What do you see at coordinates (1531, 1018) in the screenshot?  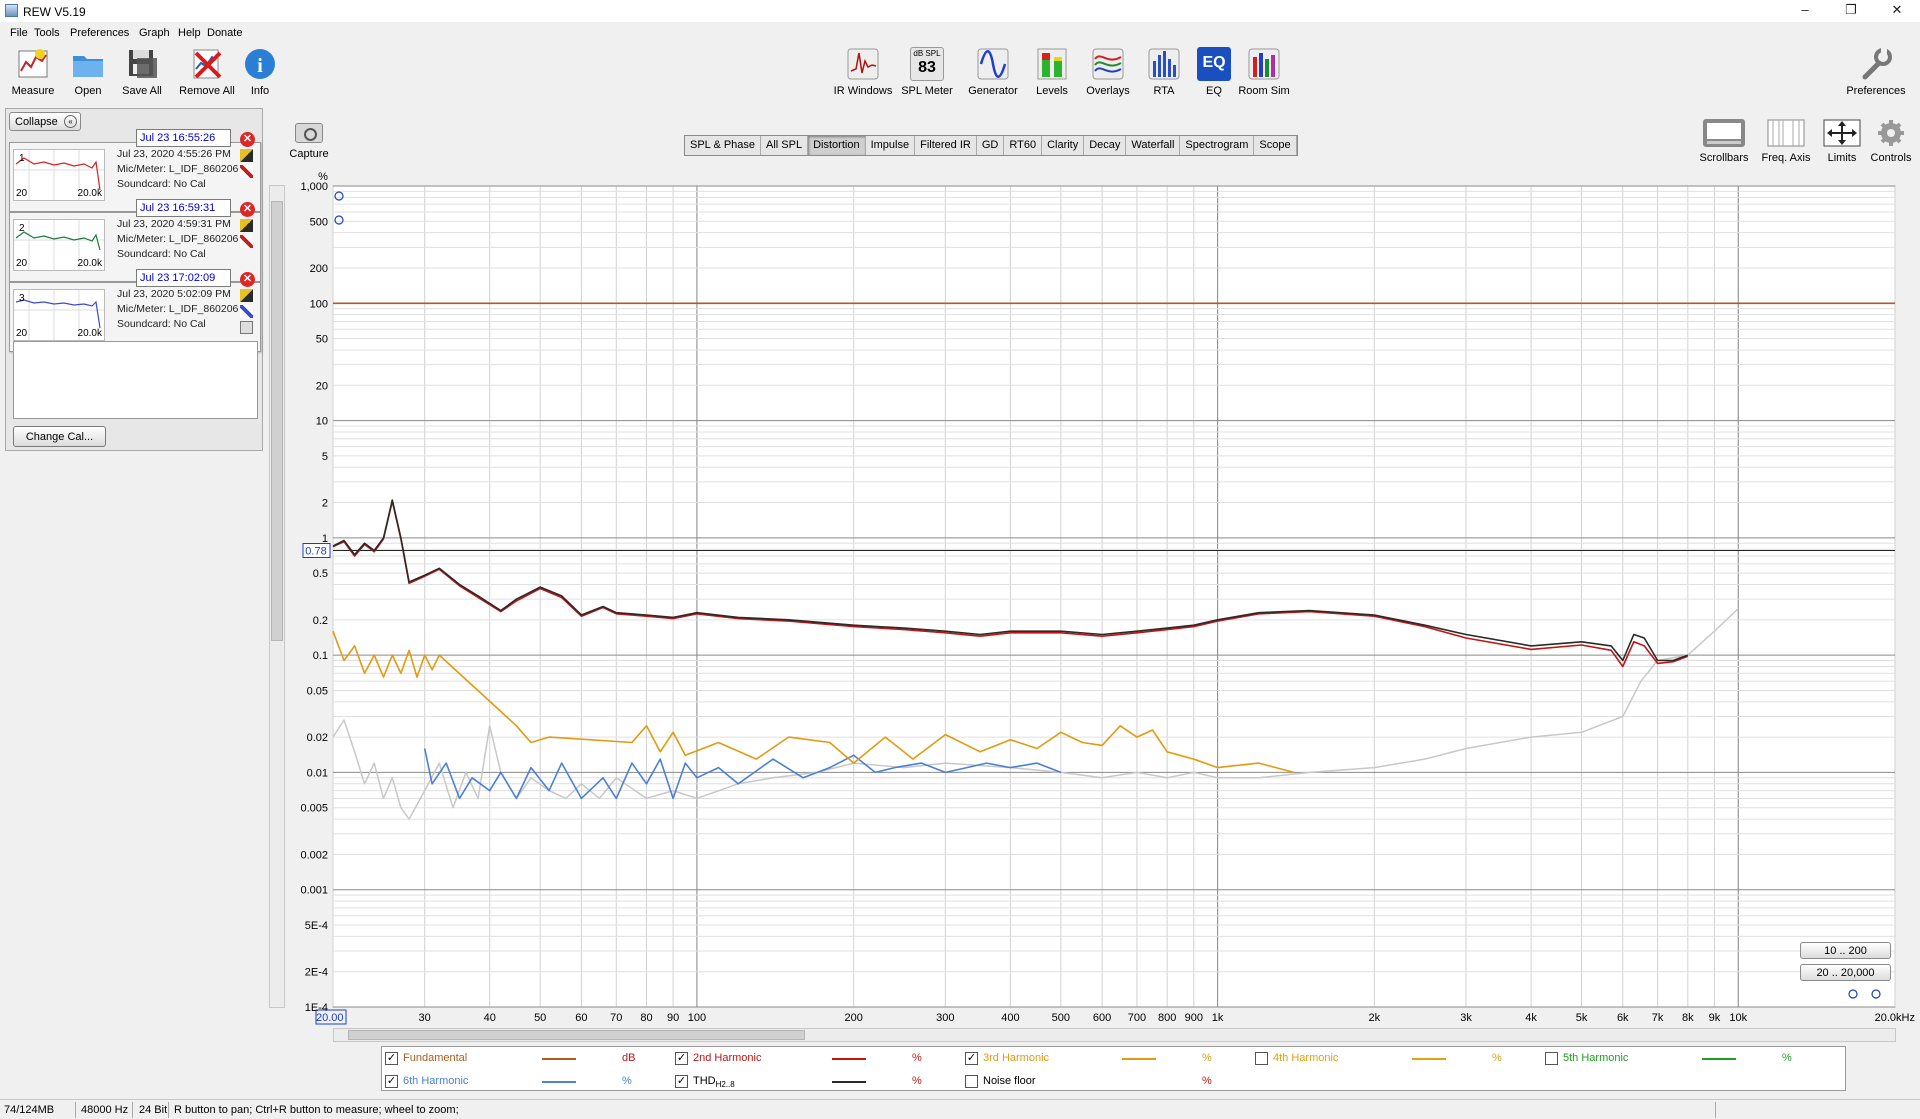 I see `x-tick-label: 4k` at bounding box center [1531, 1018].